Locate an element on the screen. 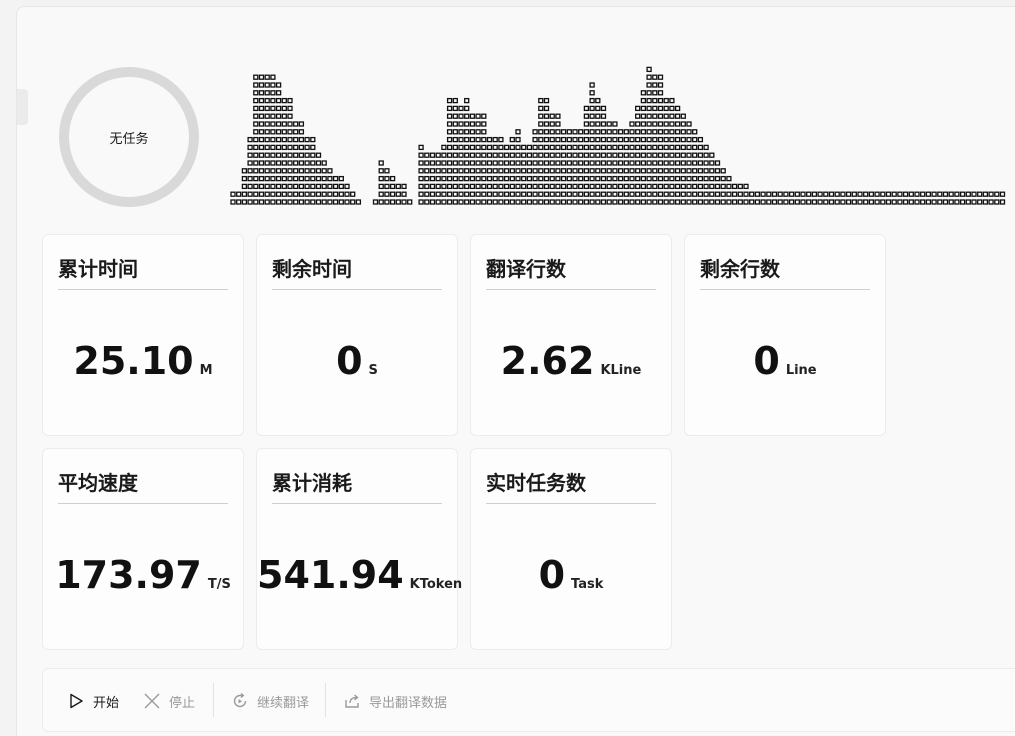 This screenshot has height=736, width=1015. start-button: 开始 is located at coordinates (93, 701).